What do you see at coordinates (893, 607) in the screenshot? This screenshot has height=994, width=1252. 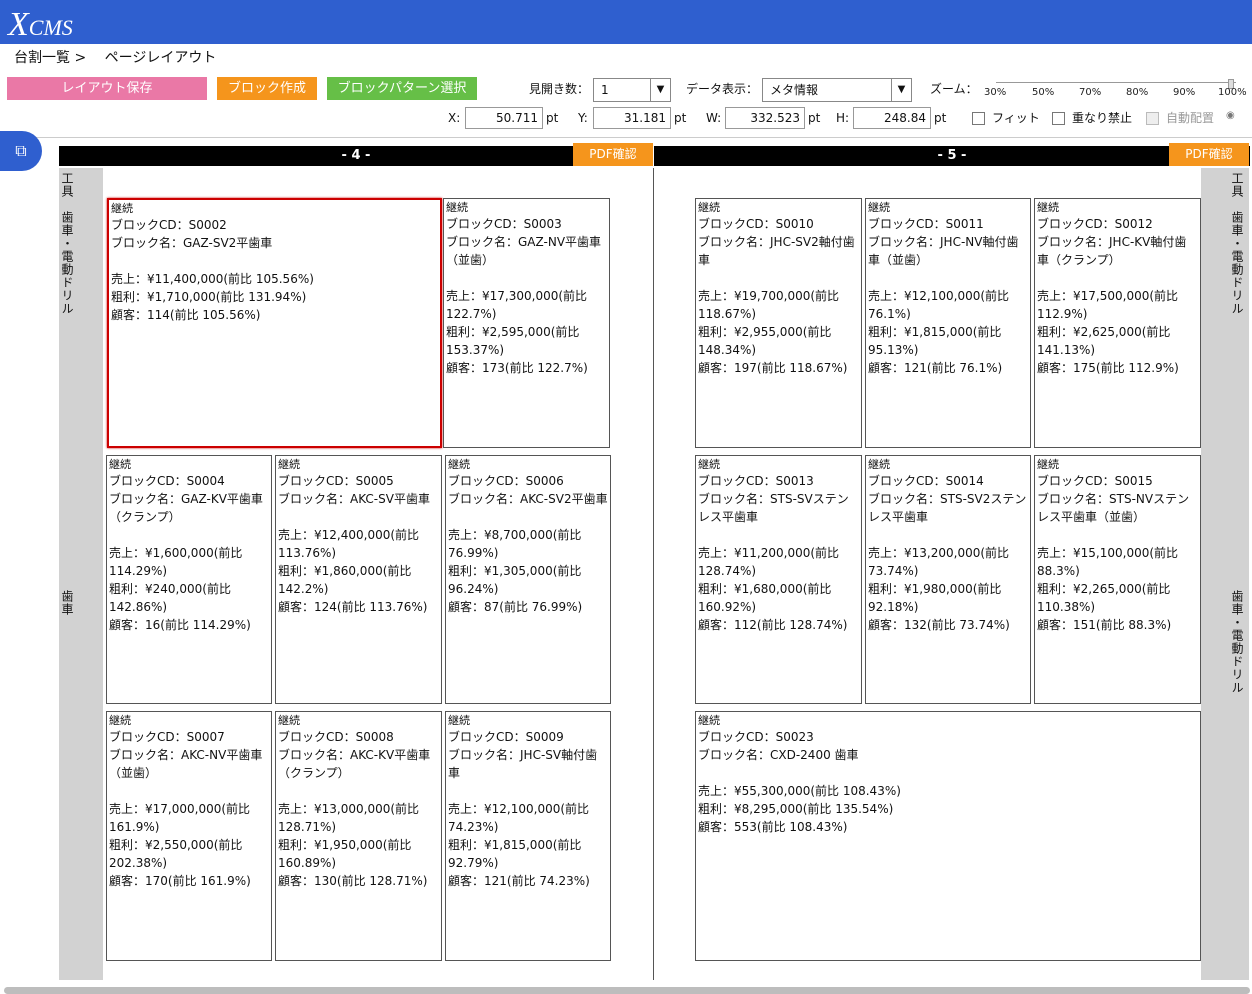 I see `block-stat-line: 92.18%)` at bounding box center [893, 607].